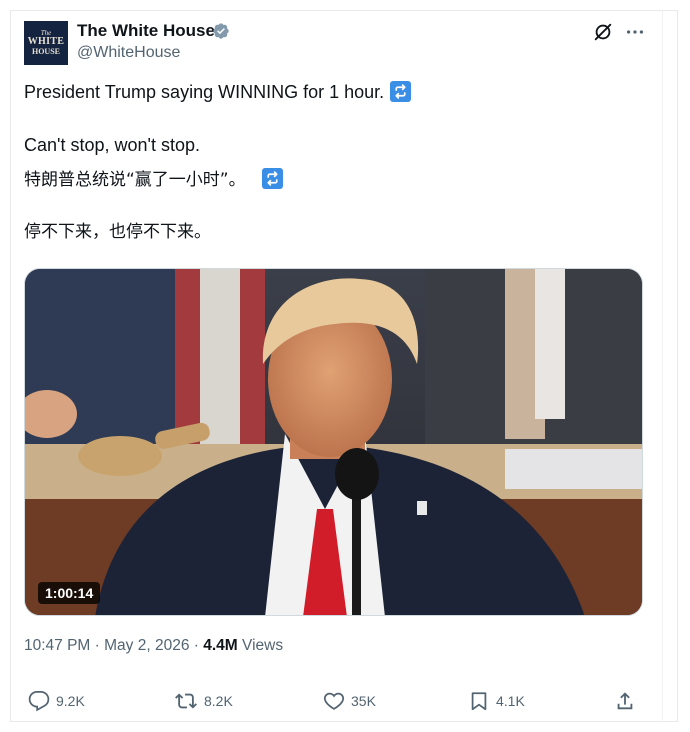  I want to click on reply-icon, so click(39, 701).